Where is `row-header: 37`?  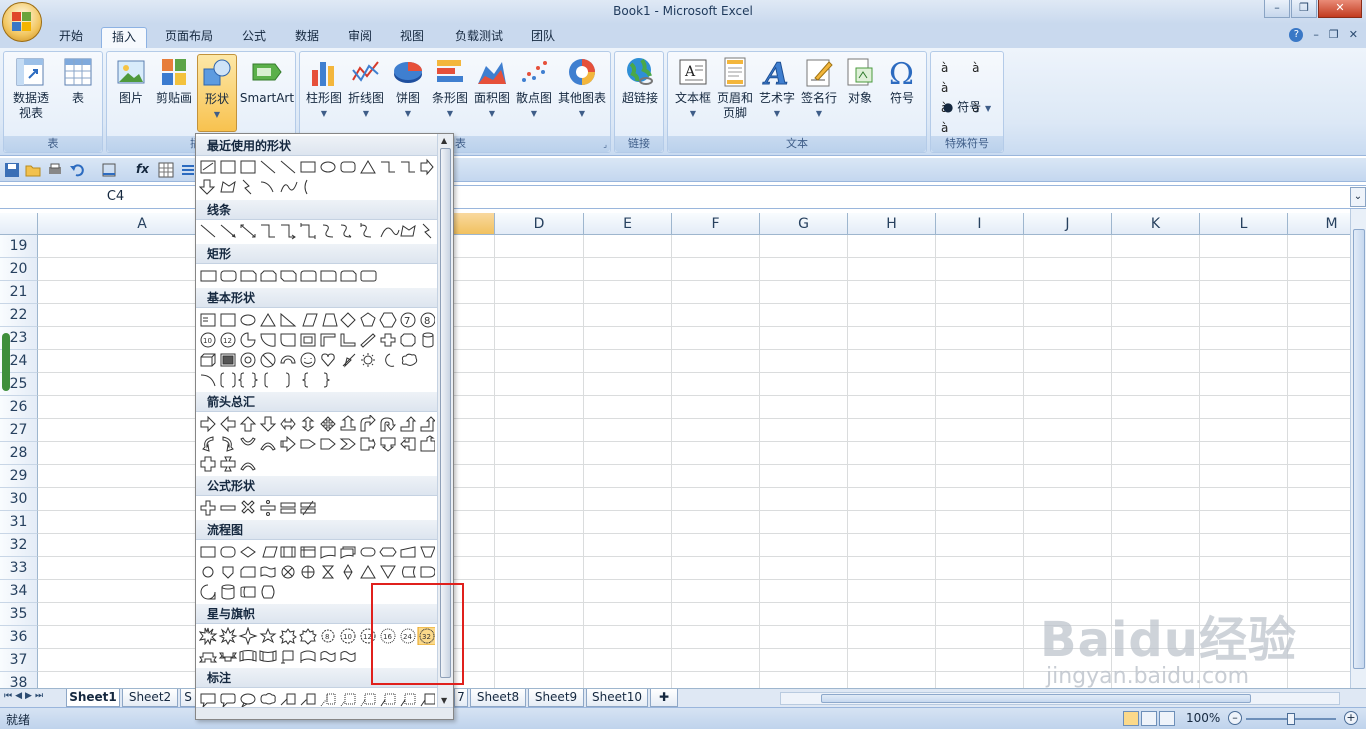
row-header: 37 is located at coordinates (19, 660).